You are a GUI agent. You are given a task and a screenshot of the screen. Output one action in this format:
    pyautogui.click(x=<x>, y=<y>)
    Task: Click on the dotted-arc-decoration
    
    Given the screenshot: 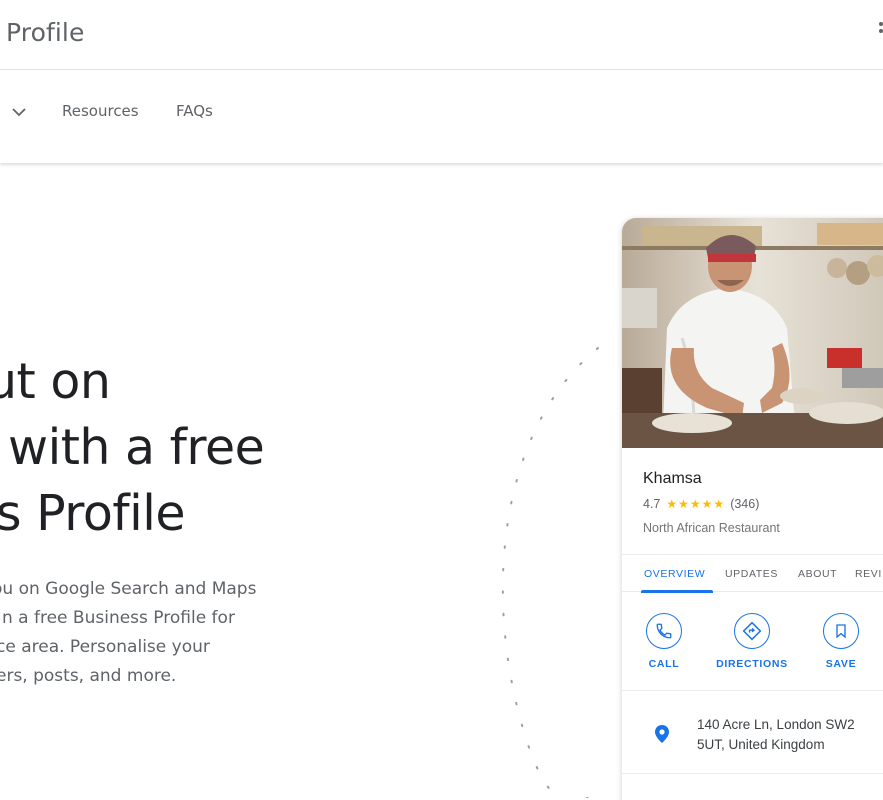 What is the action you would take?
    pyautogui.click(x=551, y=572)
    